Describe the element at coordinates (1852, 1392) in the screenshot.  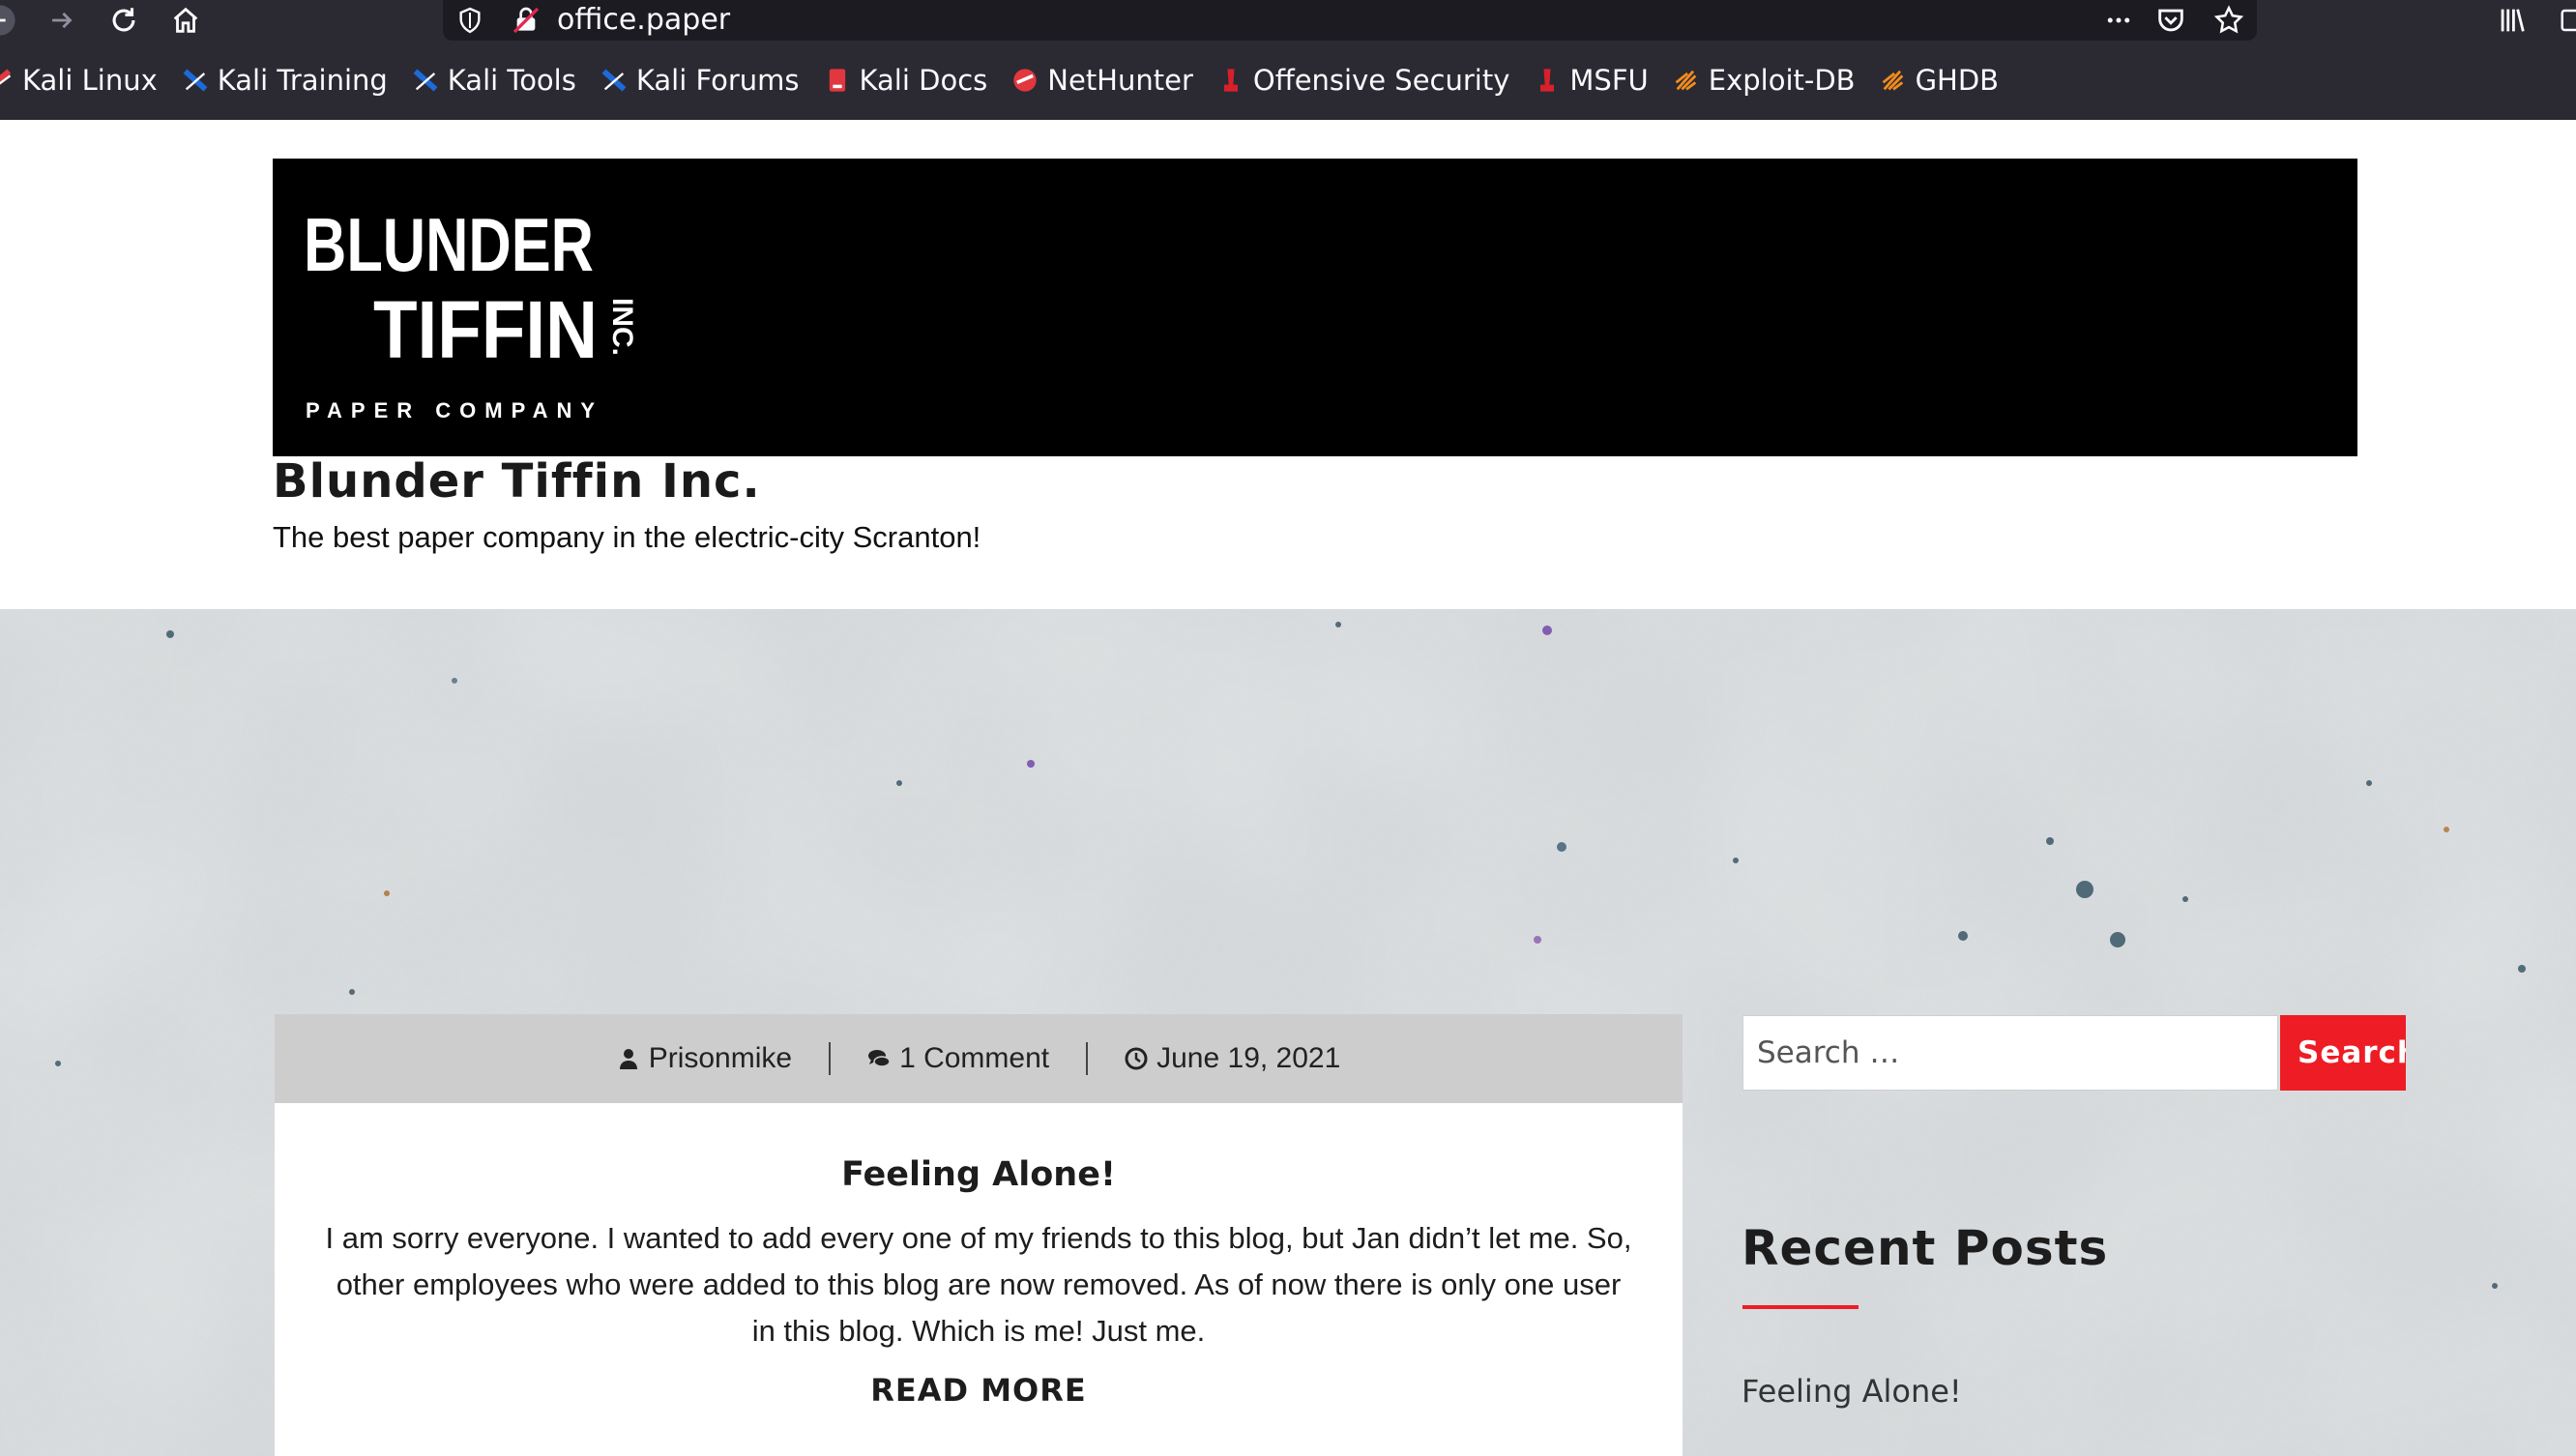
I see `recent-post-link: Feeling Alone!` at that location.